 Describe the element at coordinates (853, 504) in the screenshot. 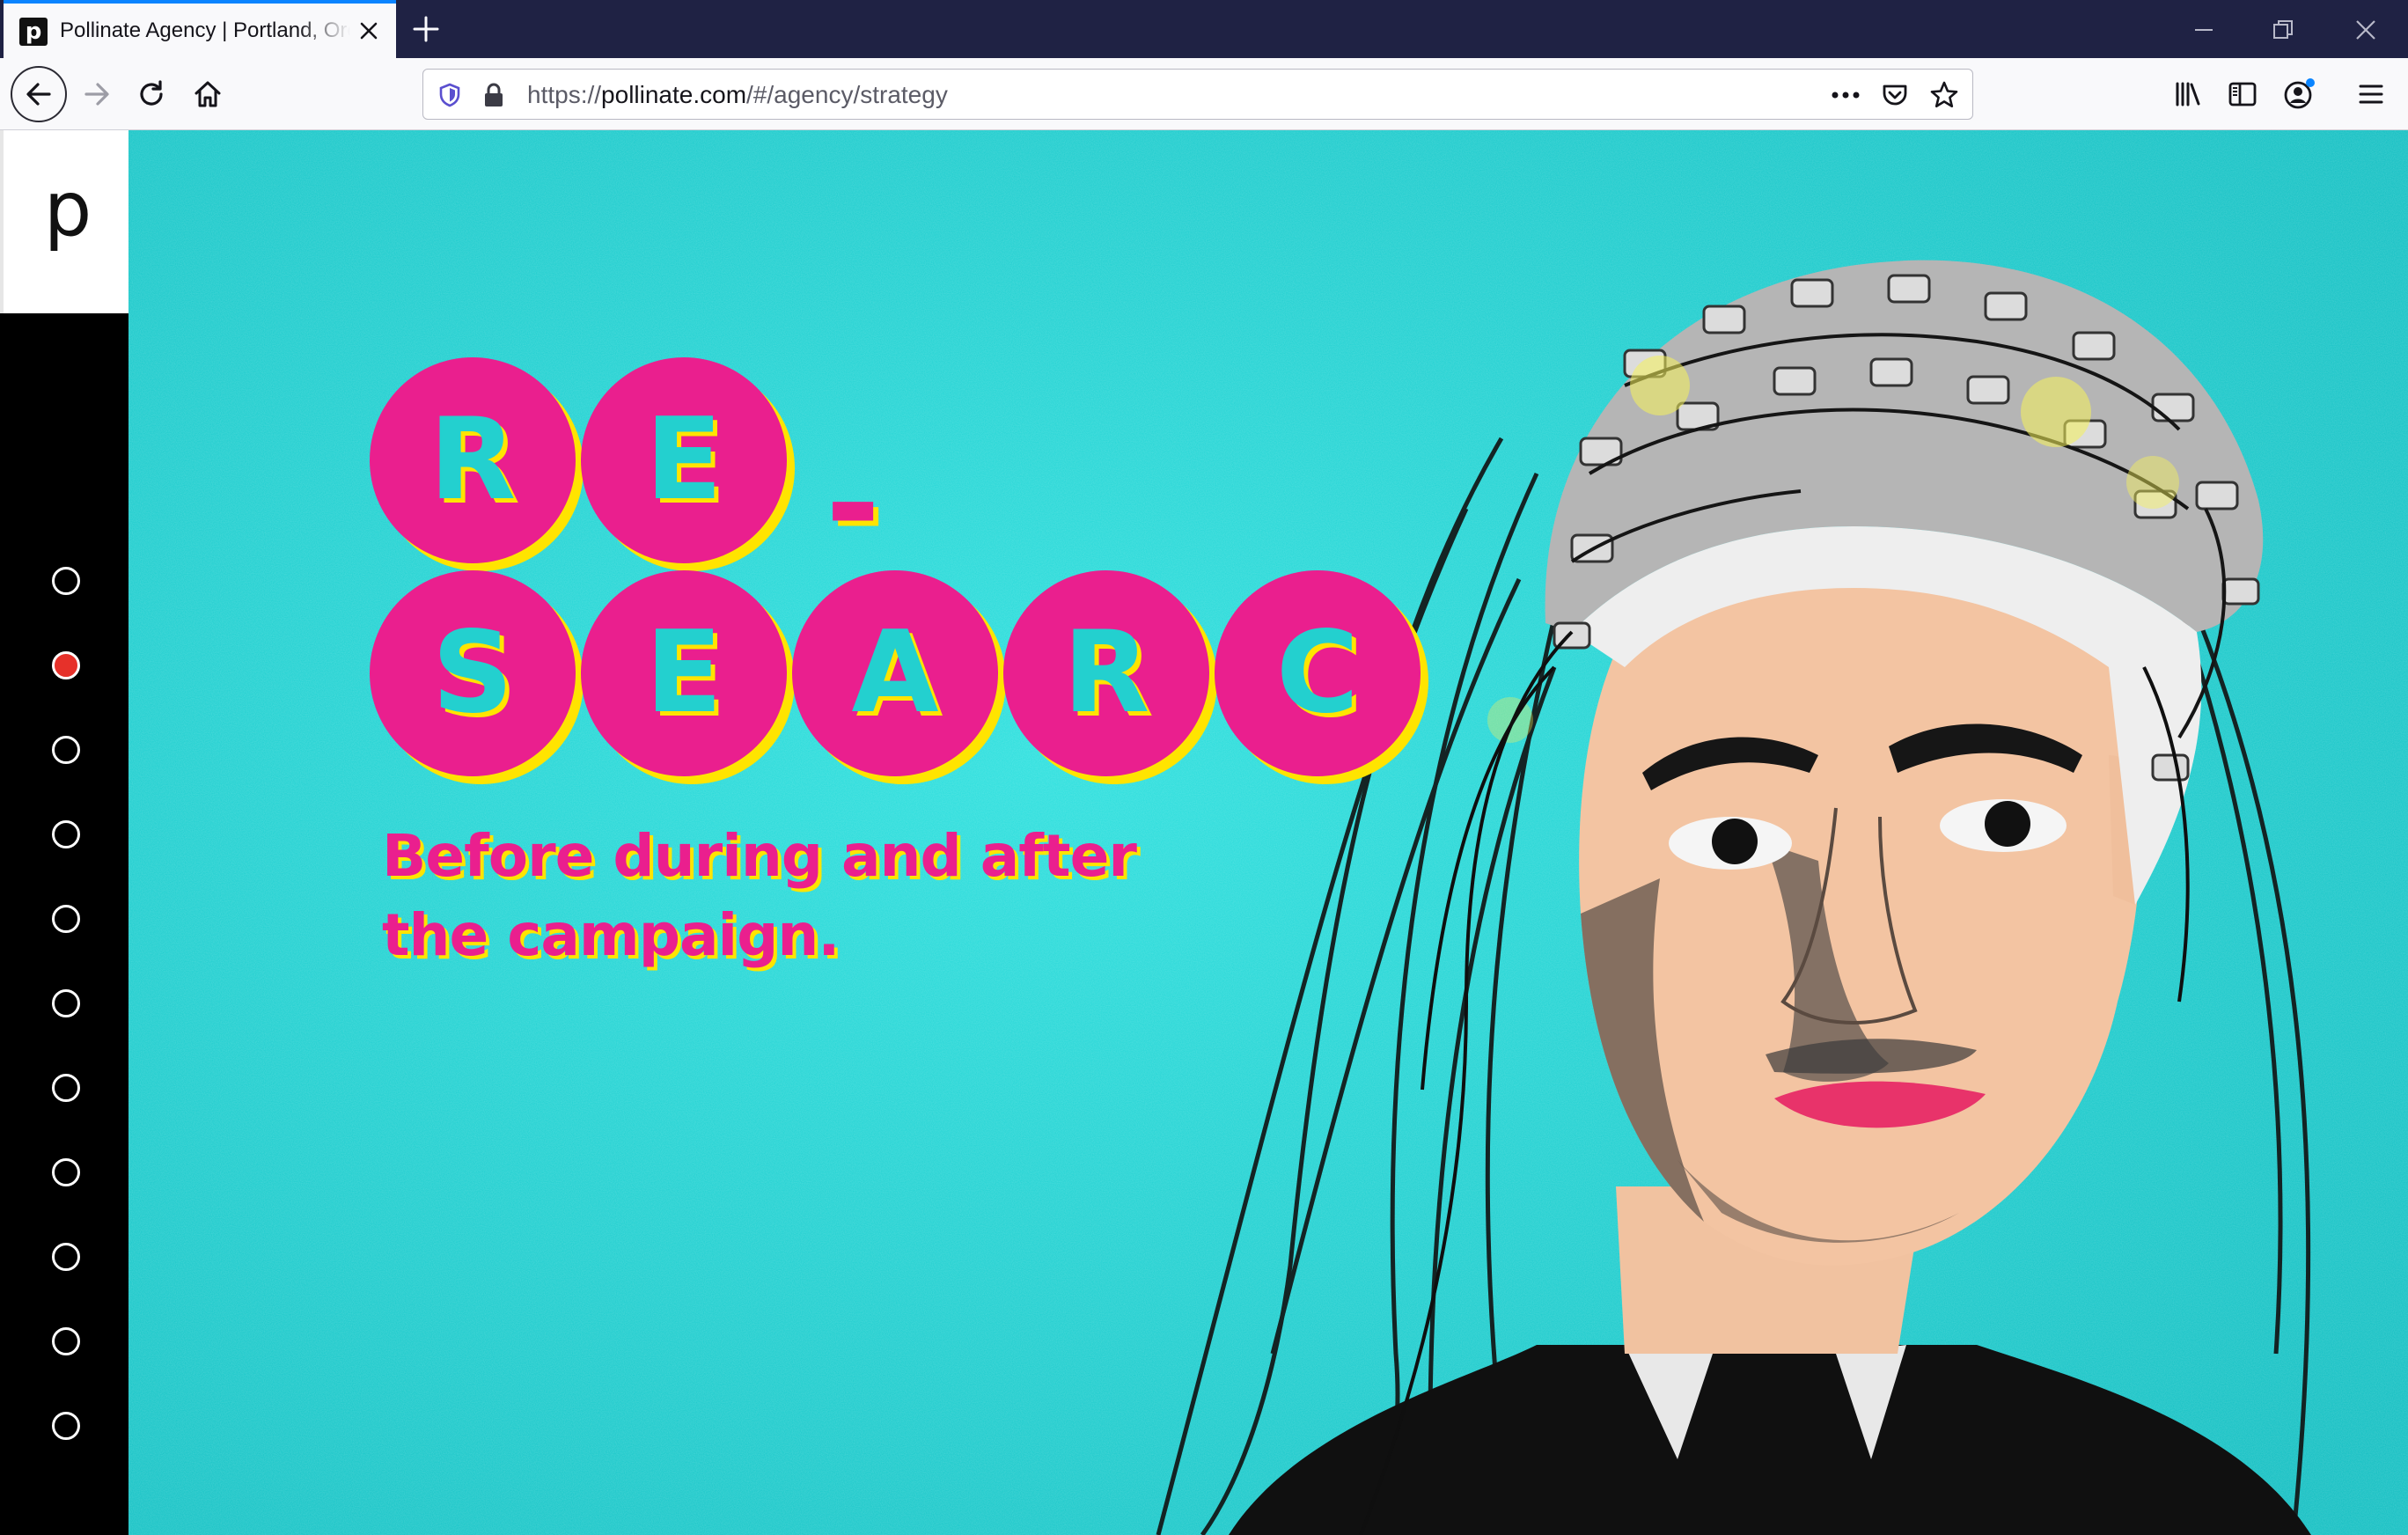

I see `headline-dash: -` at that location.